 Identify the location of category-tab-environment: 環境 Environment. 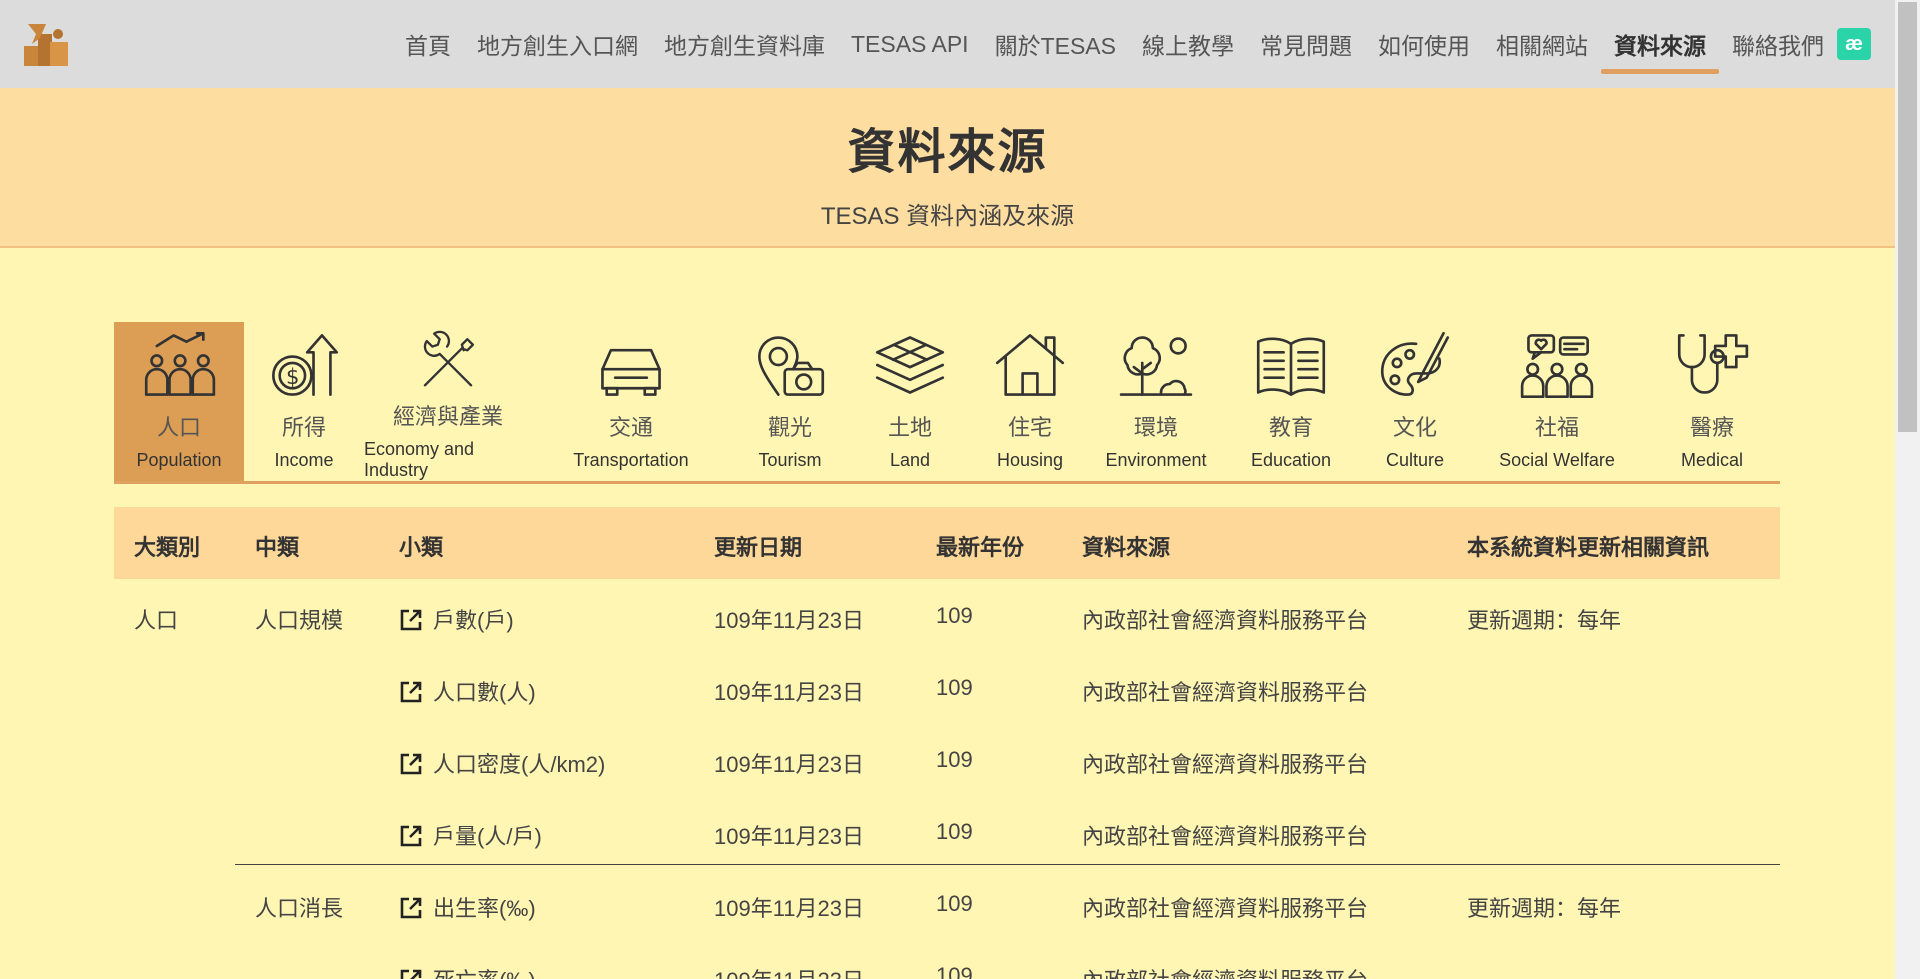
(1156, 401).